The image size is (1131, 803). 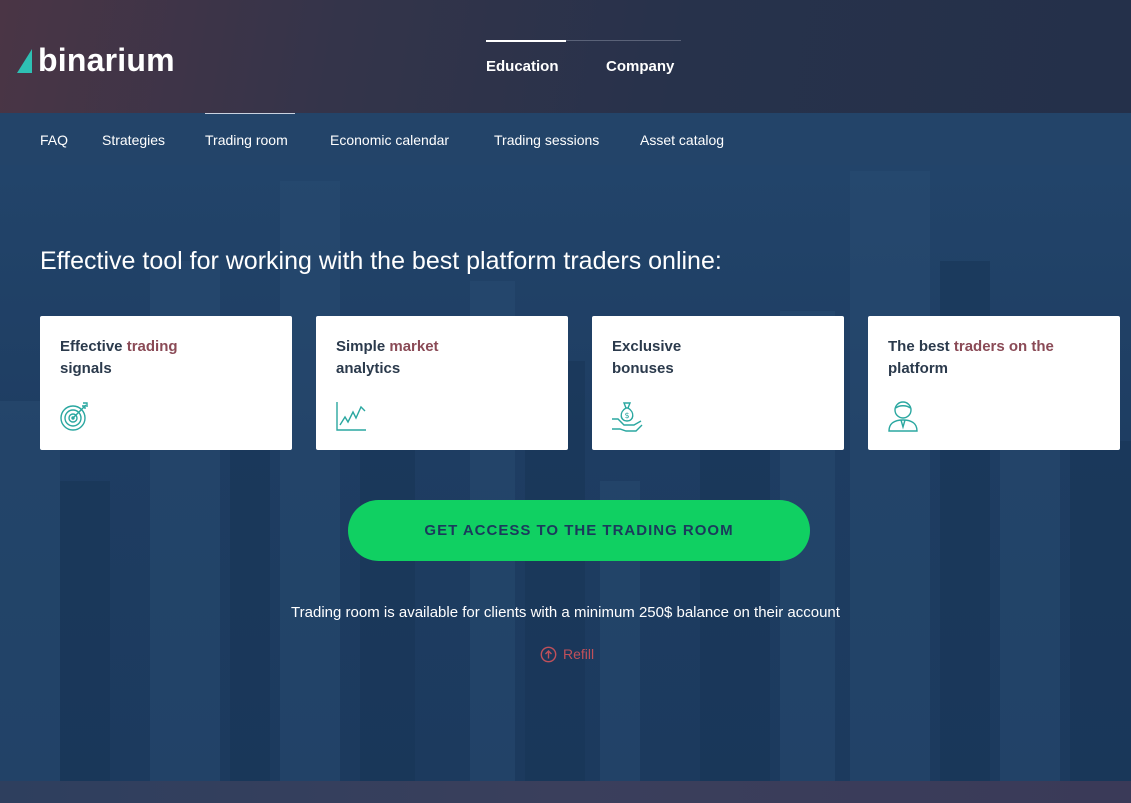 What do you see at coordinates (548, 654) in the screenshot?
I see `arrow-up-circle-icon` at bounding box center [548, 654].